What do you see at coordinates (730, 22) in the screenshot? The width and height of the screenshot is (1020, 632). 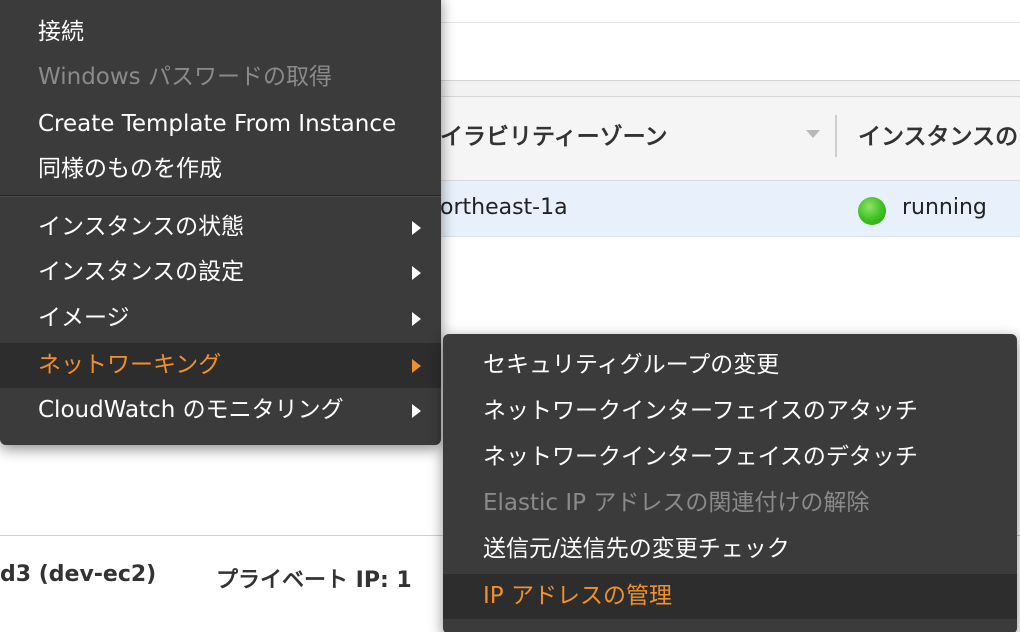 I see `divider` at bounding box center [730, 22].